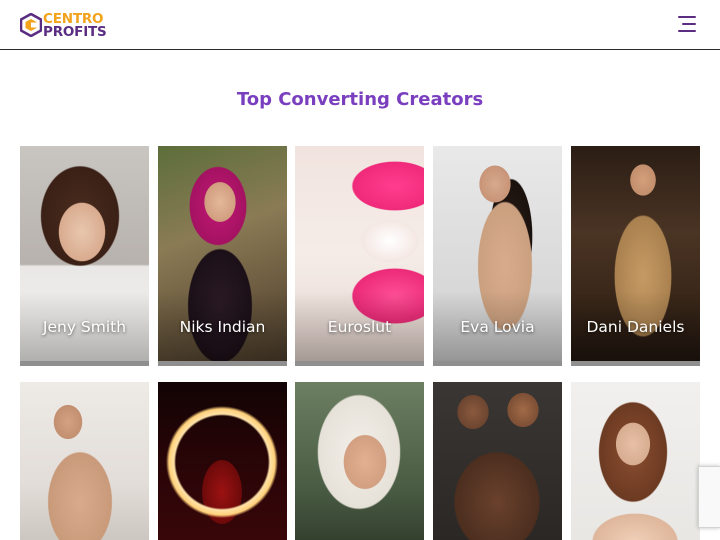 The image size is (720, 540). Describe the element at coordinates (497, 256) in the screenshot. I see `creator-card: Eva Lovia` at that location.